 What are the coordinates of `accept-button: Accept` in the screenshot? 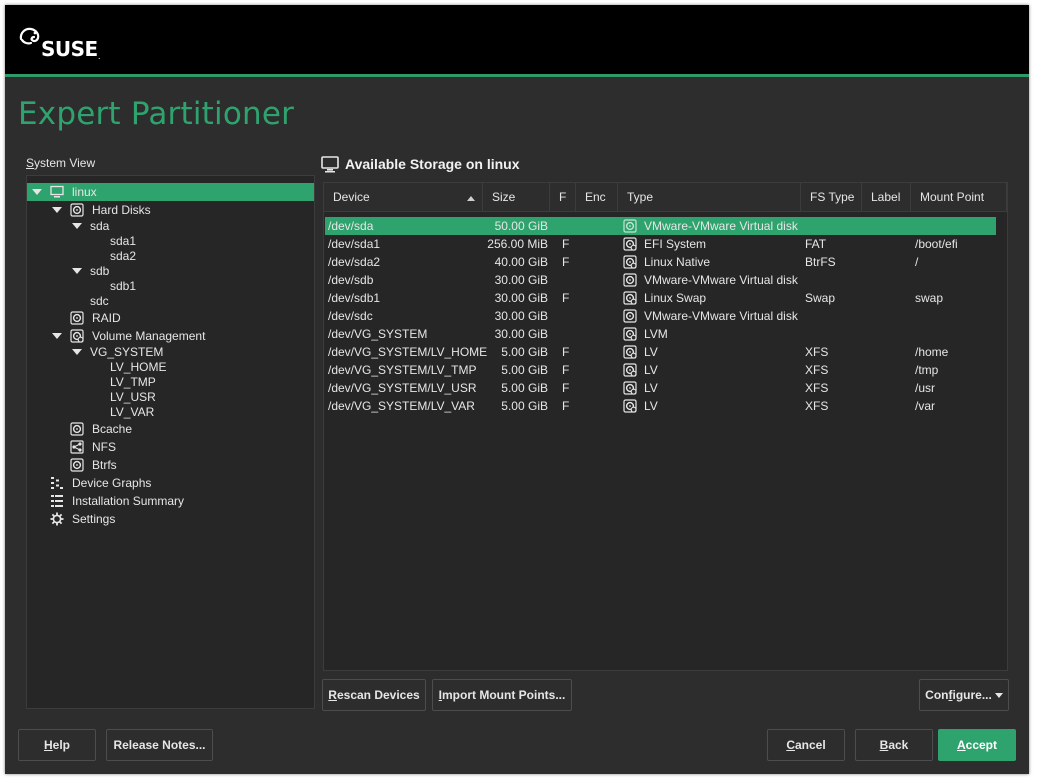 It's located at (977, 745).